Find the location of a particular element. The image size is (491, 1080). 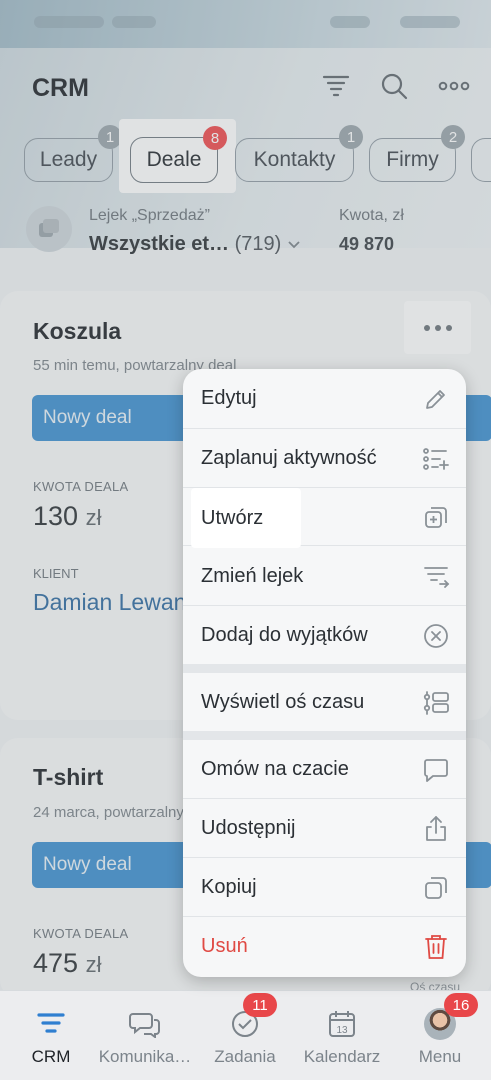

nav-item-calendar: 13 Kalendarz is located at coordinates (342, 1035).